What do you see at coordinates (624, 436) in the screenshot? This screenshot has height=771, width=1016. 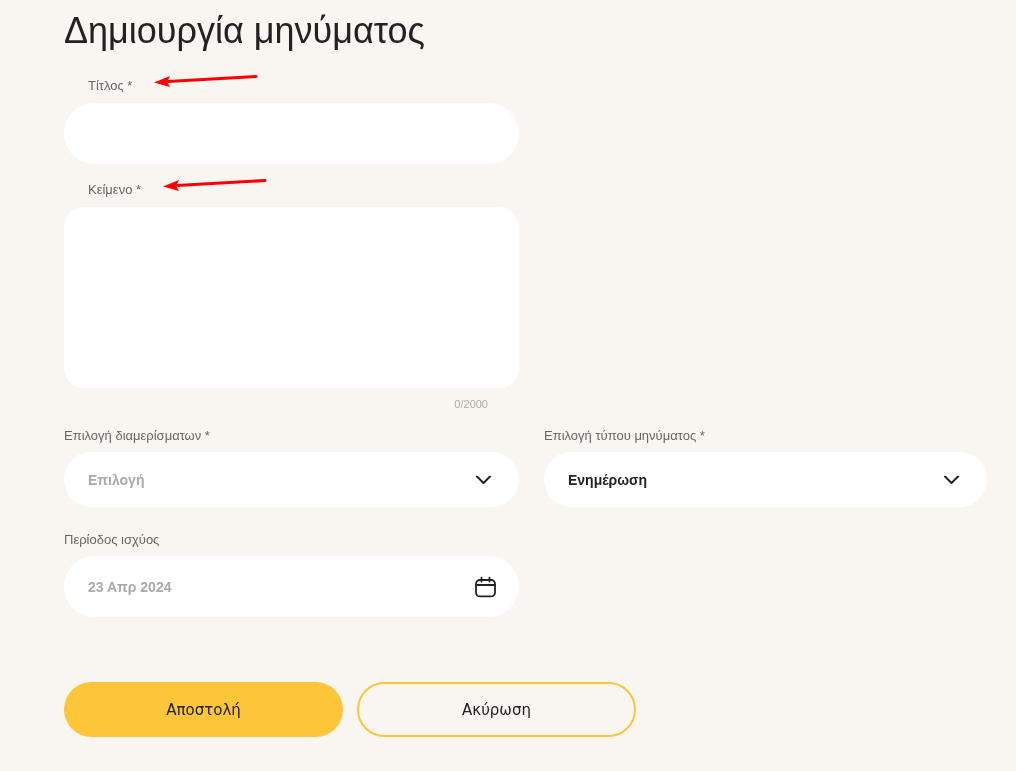 I see `field-label: Επιλογή τύπου μηνύματος *` at bounding box center [624, 436].